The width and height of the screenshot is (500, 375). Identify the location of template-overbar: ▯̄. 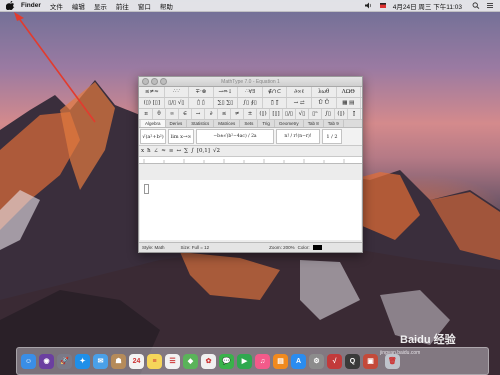
(354, 114).